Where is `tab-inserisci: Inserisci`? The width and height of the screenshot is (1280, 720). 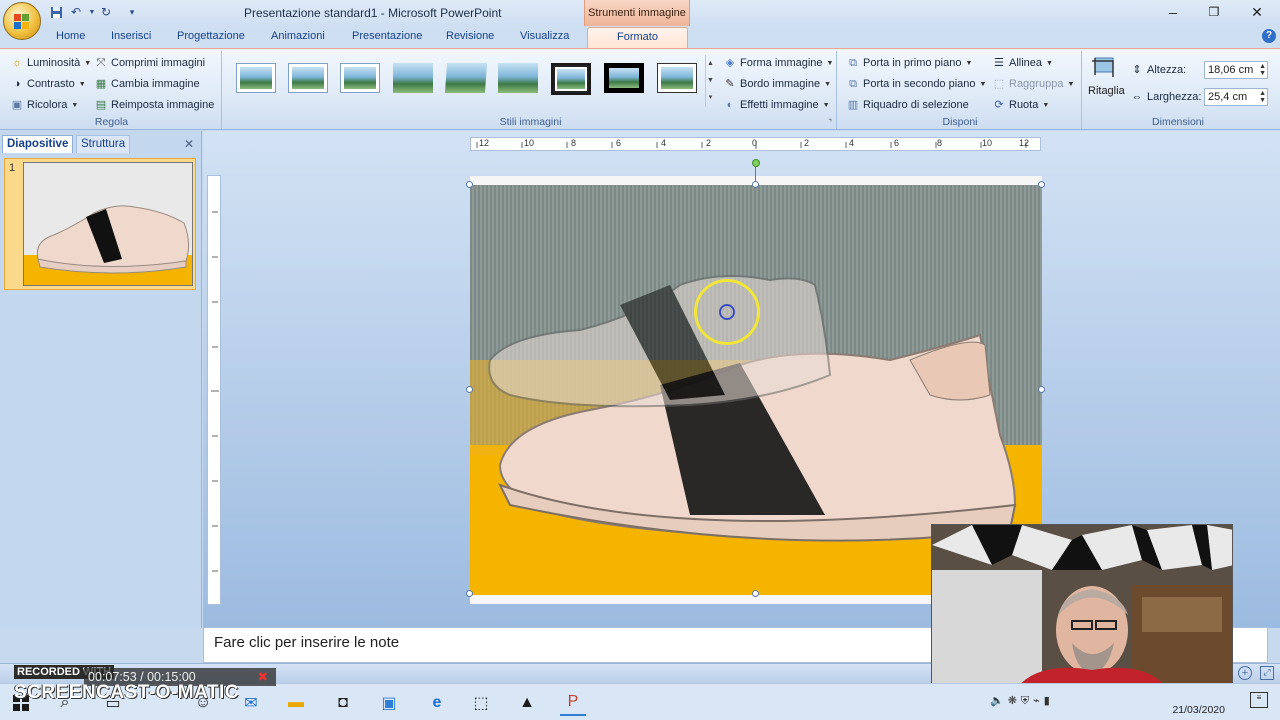 tab-inserisci: Inserisci is located at coordinates (131, 36).